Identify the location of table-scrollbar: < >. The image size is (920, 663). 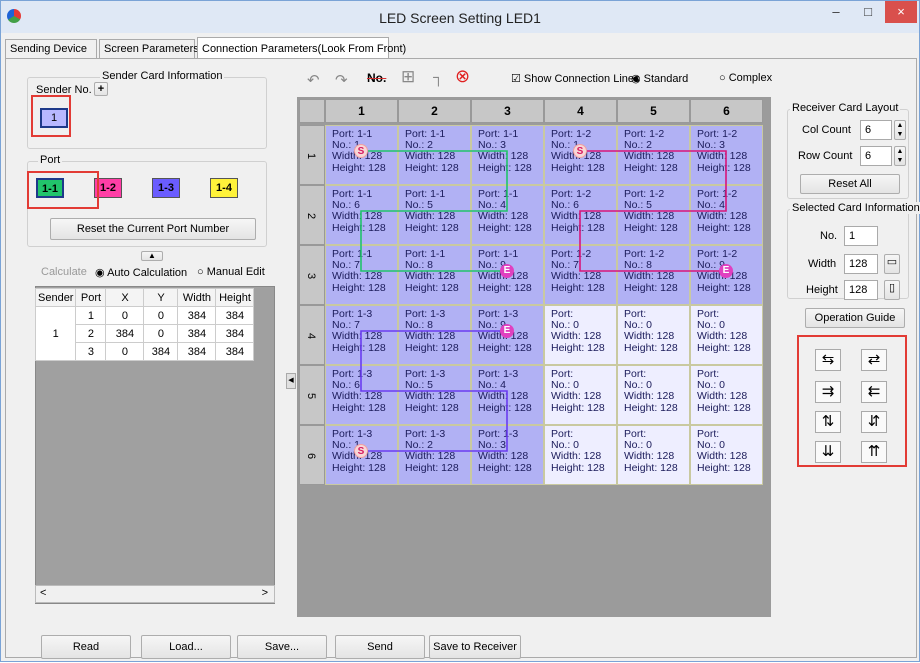
(155, 594).